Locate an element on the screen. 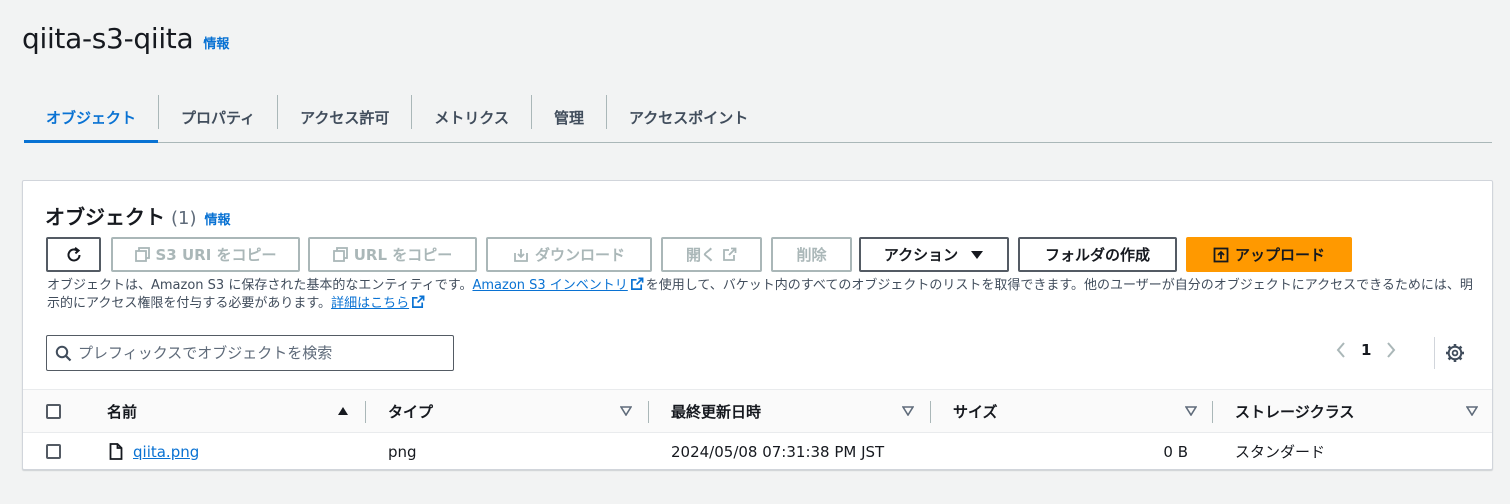 The image size is (1510, 504). panel-header: オブジェクト (1) 情報 is located at coordinates (138, 215).